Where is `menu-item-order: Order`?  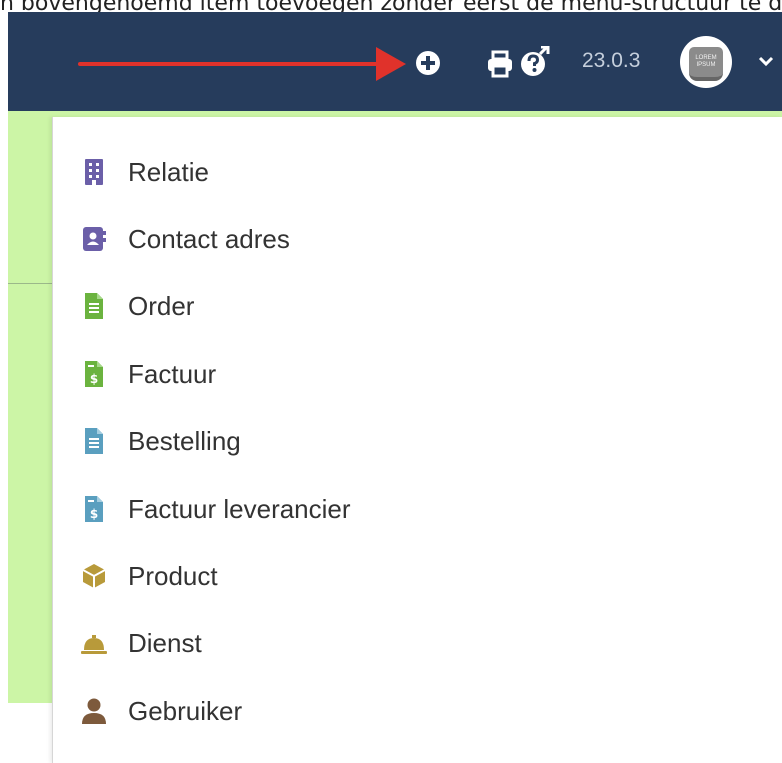
menu-item-order: Order is located at coordinates (417, 306).